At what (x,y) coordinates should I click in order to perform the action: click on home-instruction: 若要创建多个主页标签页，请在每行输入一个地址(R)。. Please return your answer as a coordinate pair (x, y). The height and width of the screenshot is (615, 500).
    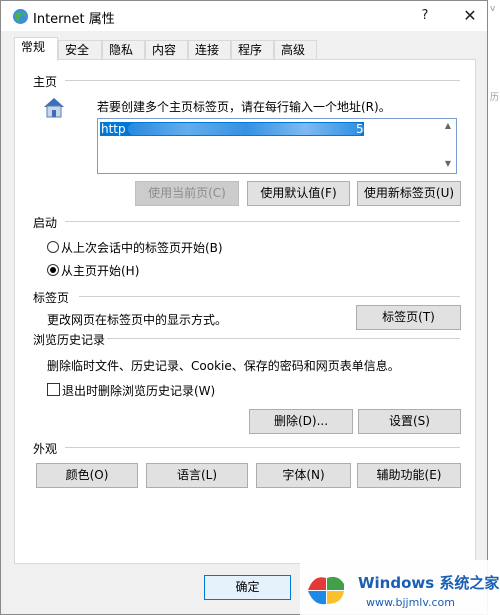
    Looking at the image, I should click on (244, 107).